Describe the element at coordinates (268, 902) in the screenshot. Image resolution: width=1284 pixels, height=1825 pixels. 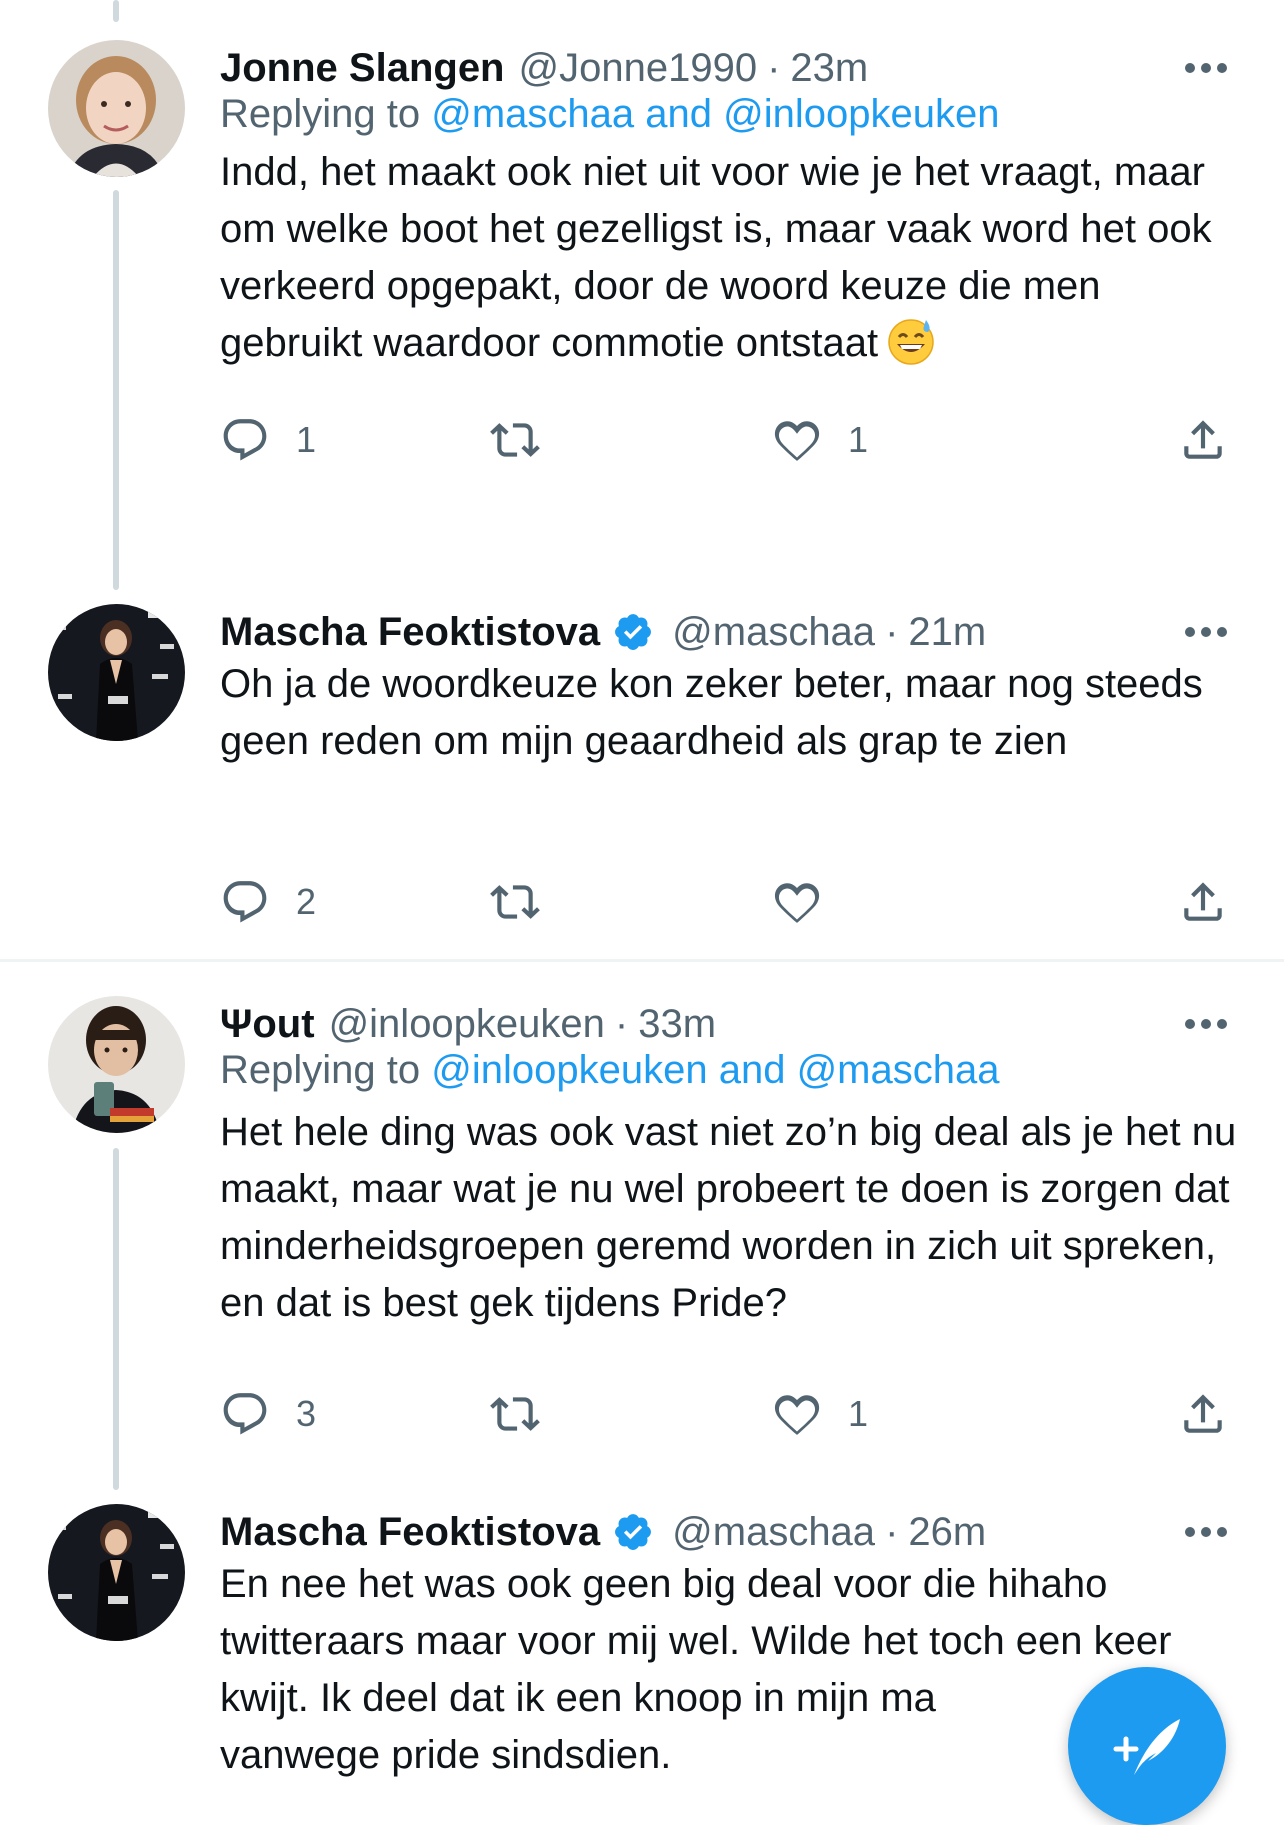
I see `reply-button: 2` at that location.